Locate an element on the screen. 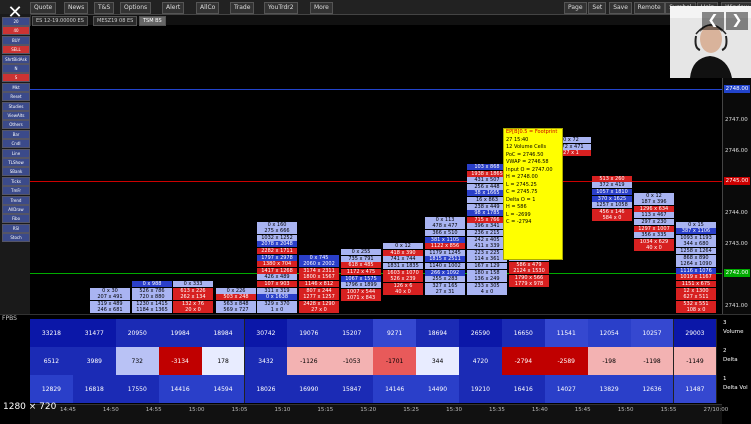 This screenshot has height=424, width=751. footprint-cell: 0 x 113 is located at coordinates (445, 219).